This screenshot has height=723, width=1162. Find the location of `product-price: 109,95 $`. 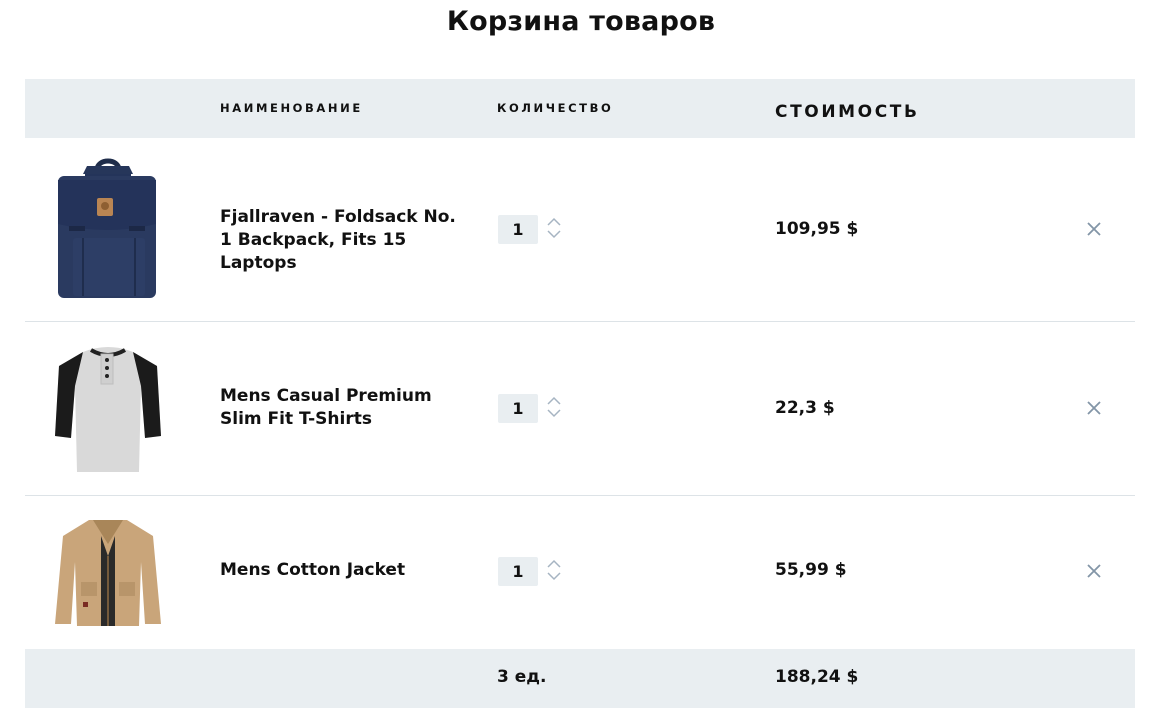

product-price: 109,95 $ is located at coordinates (817, 229).